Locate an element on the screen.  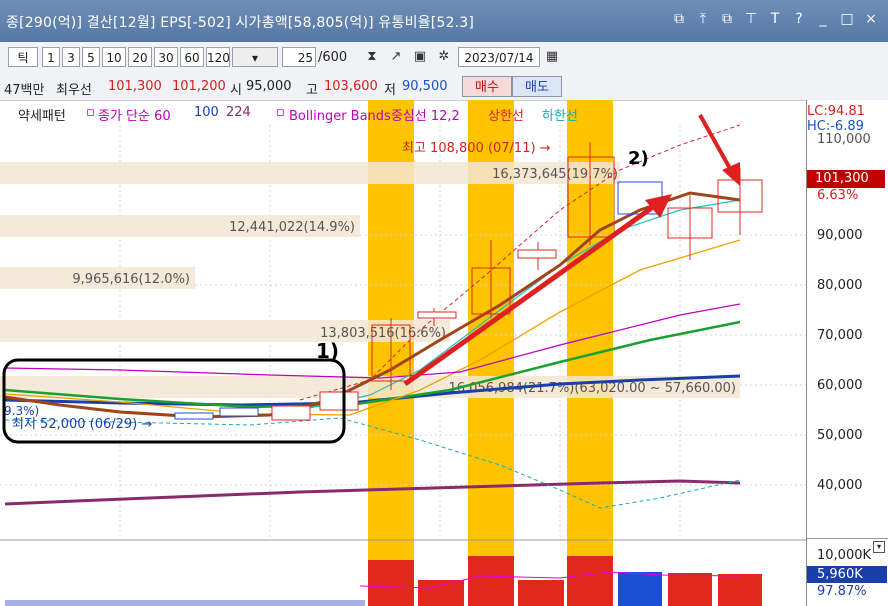
buy-button: 매수 is located at coordinates (487, 86).